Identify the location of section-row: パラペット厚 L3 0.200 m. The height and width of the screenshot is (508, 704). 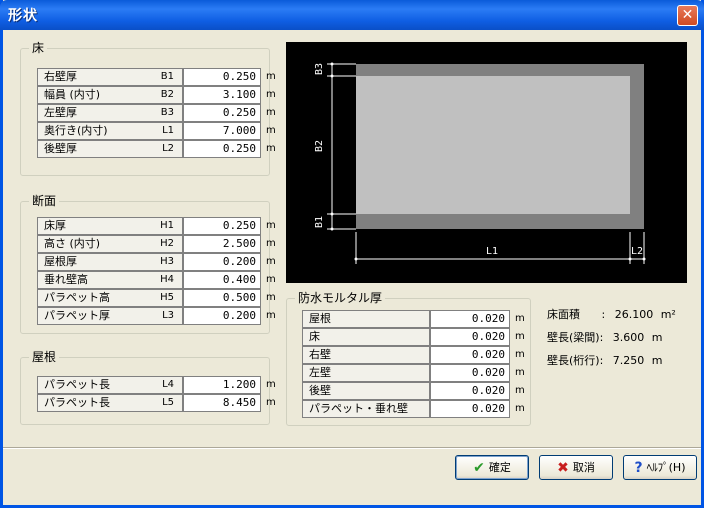
(156, 316).